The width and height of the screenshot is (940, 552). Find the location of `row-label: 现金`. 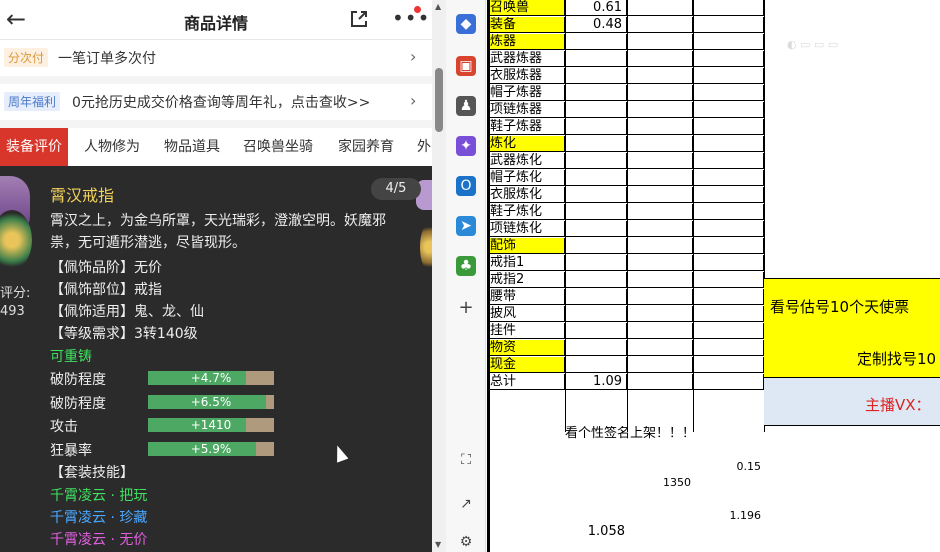

row-label: 现金 is located at coordinates (527, 365).